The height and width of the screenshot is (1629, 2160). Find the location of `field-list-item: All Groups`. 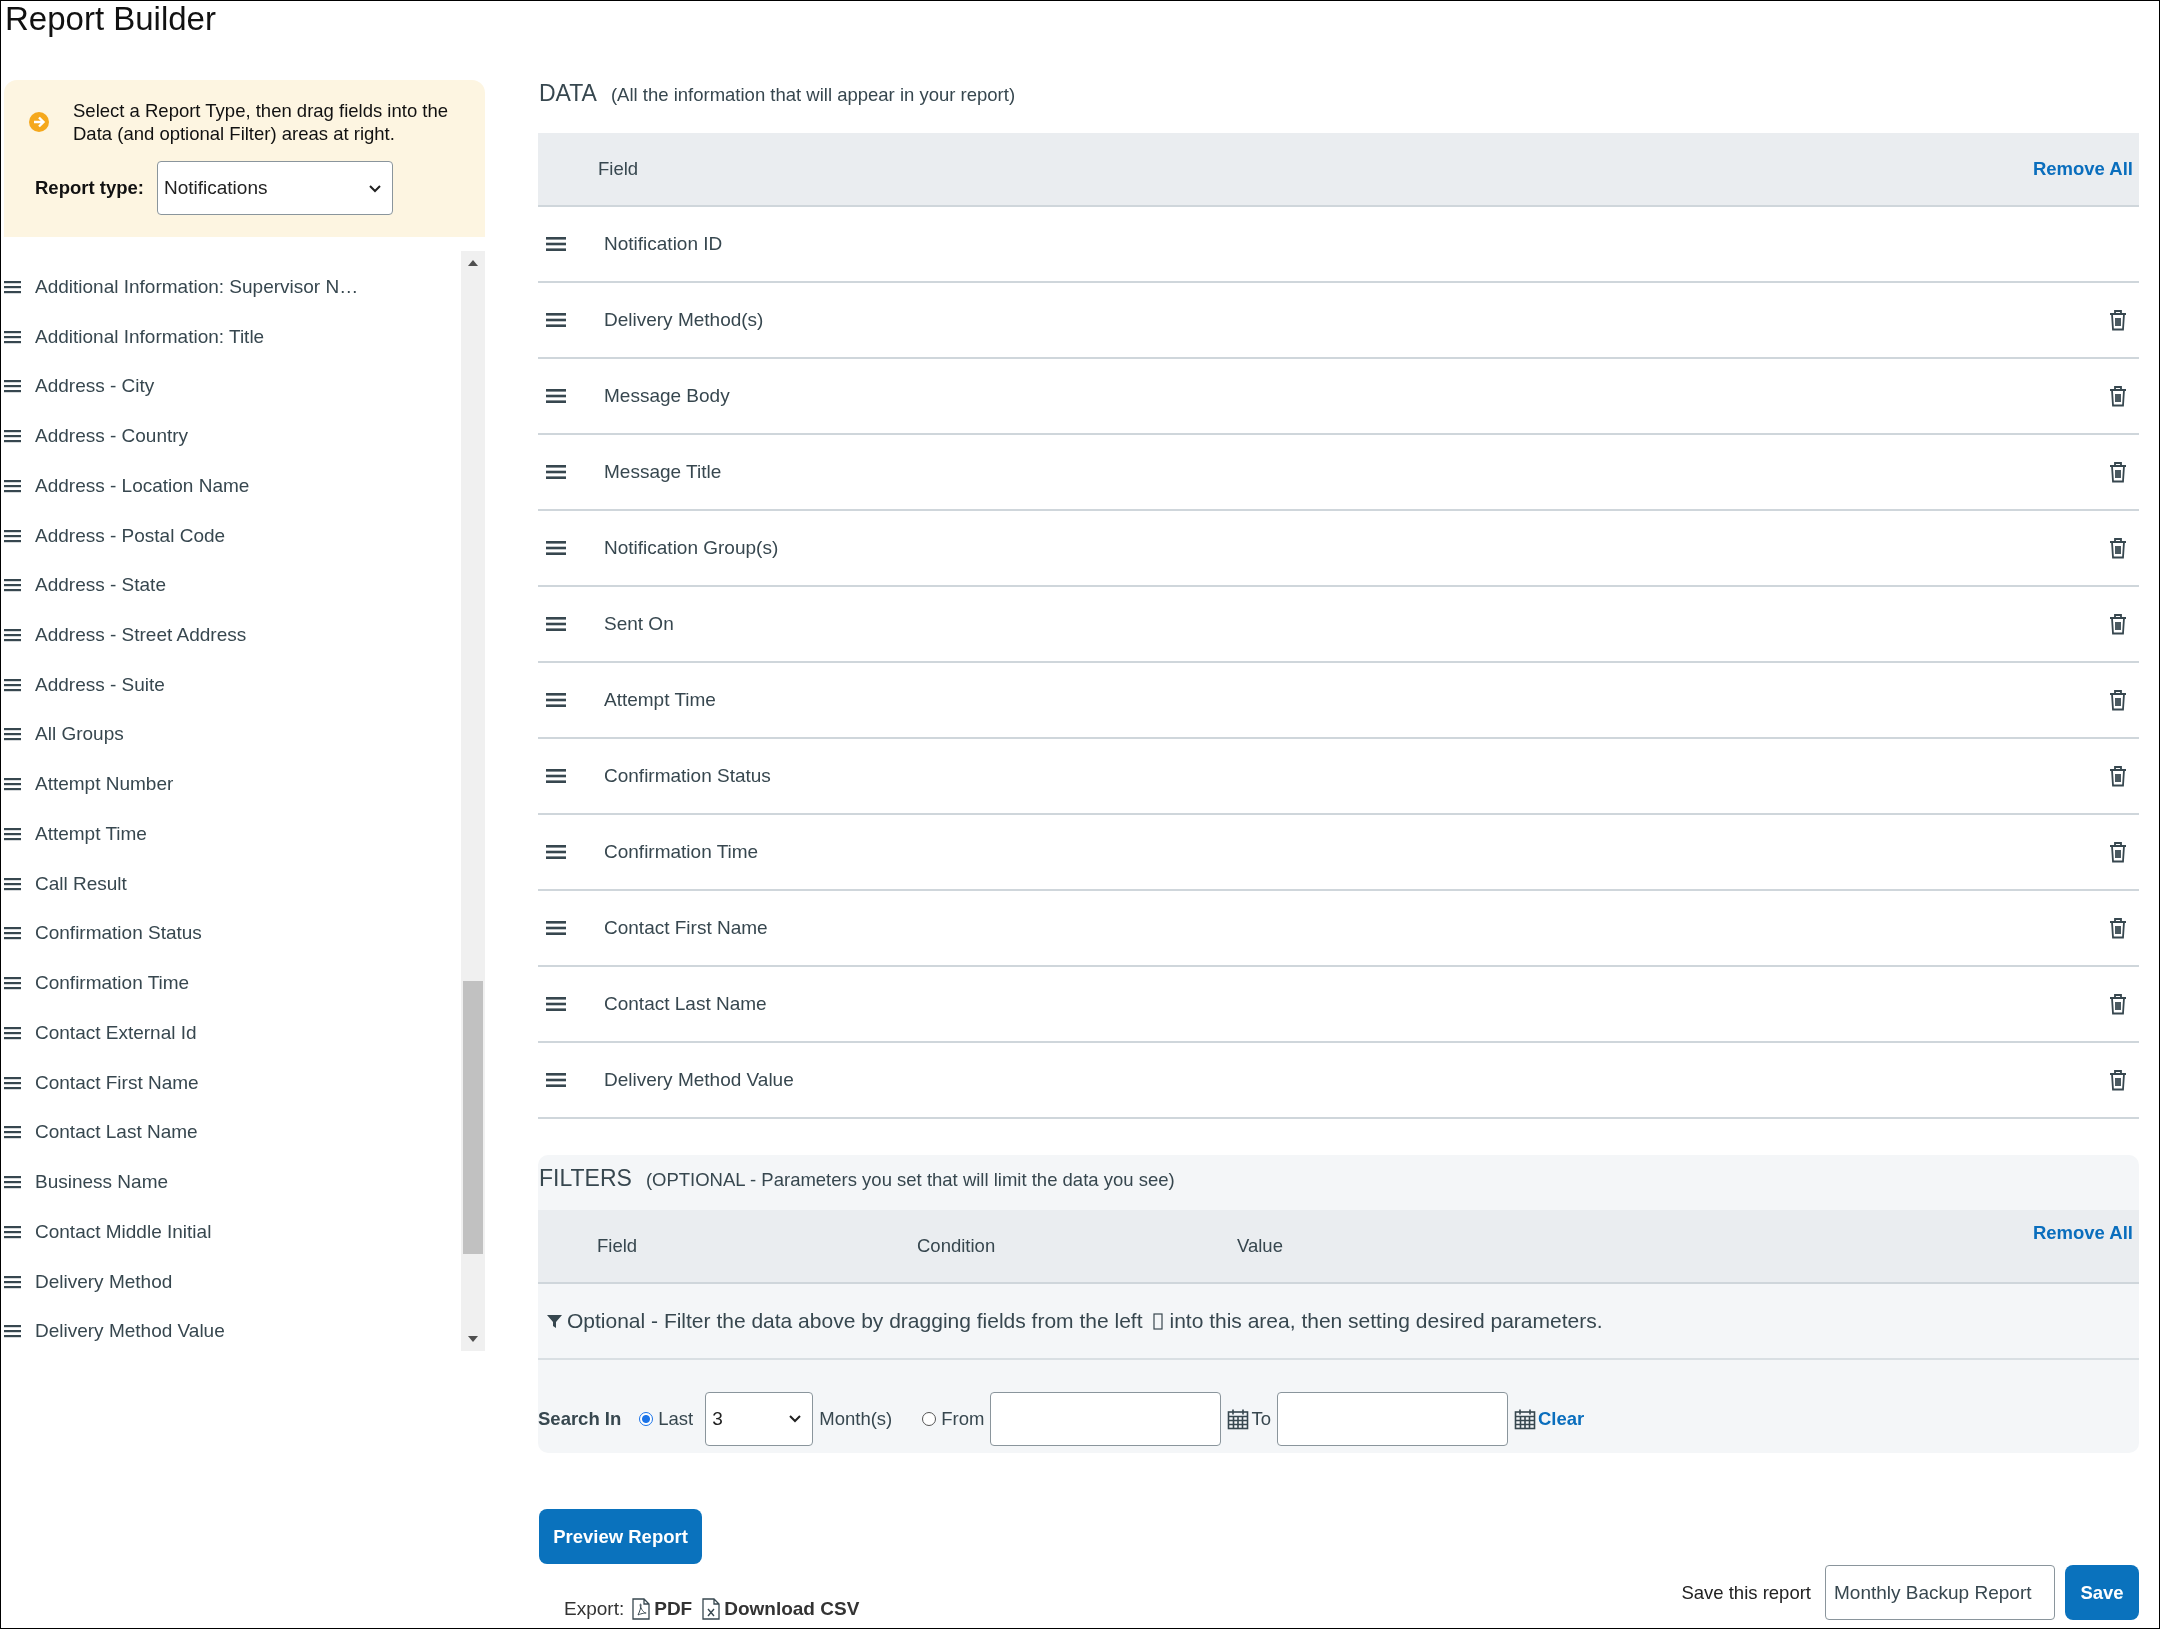

field-list-item: All Groups is located at coordinates (231, 734).